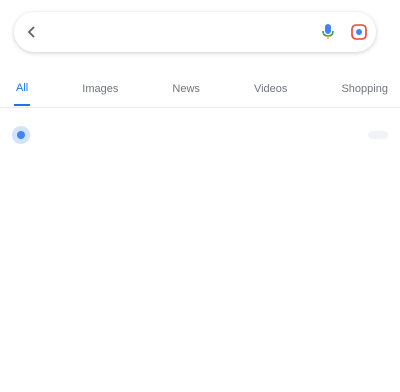 The height and width of the screenshot is (392, 400). I want to click on back-arrow-icon, so click(32, 32).